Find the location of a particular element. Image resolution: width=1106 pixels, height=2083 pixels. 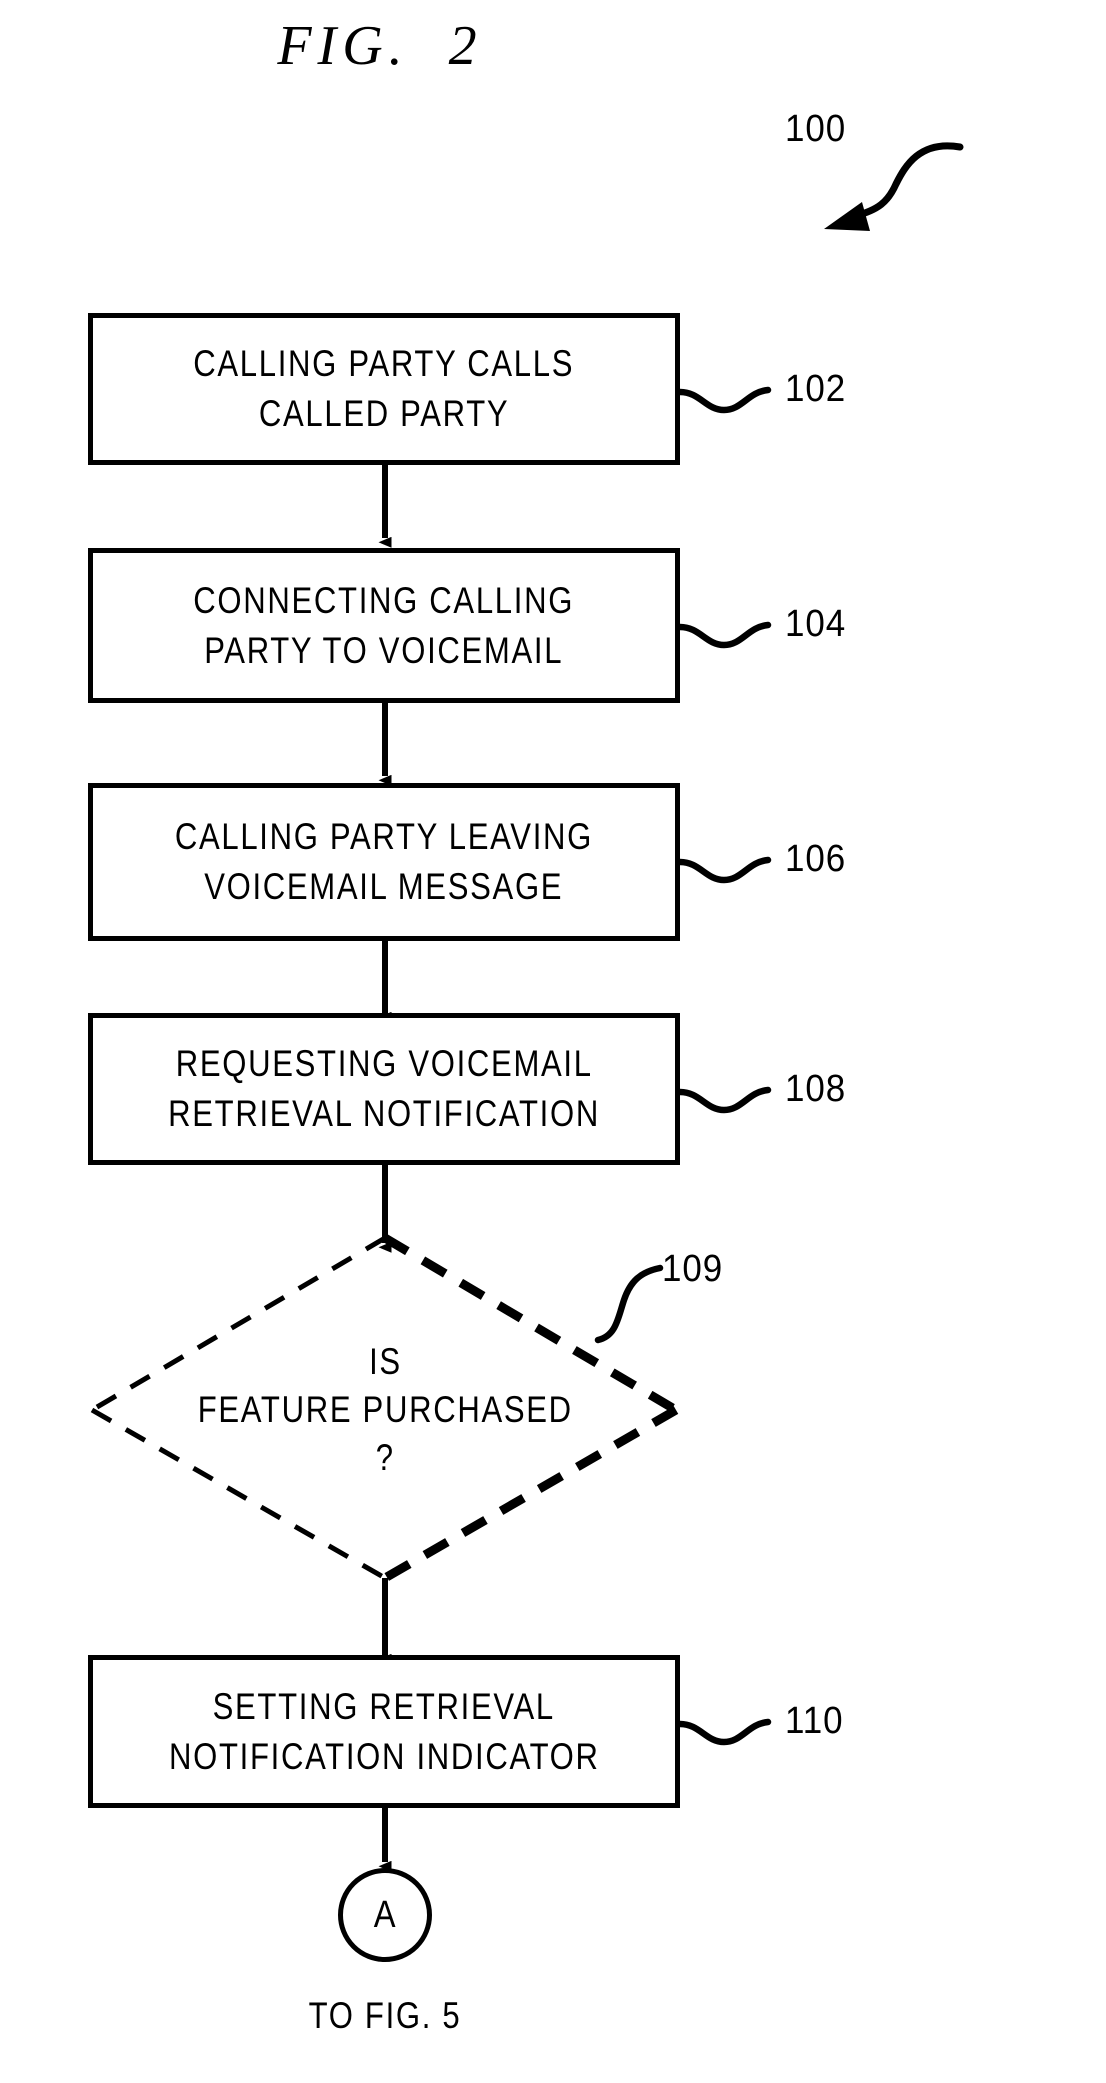

process-box-102: CALLING PARTY CALLS CALLED PARTY is located at coordinates (384, 389).